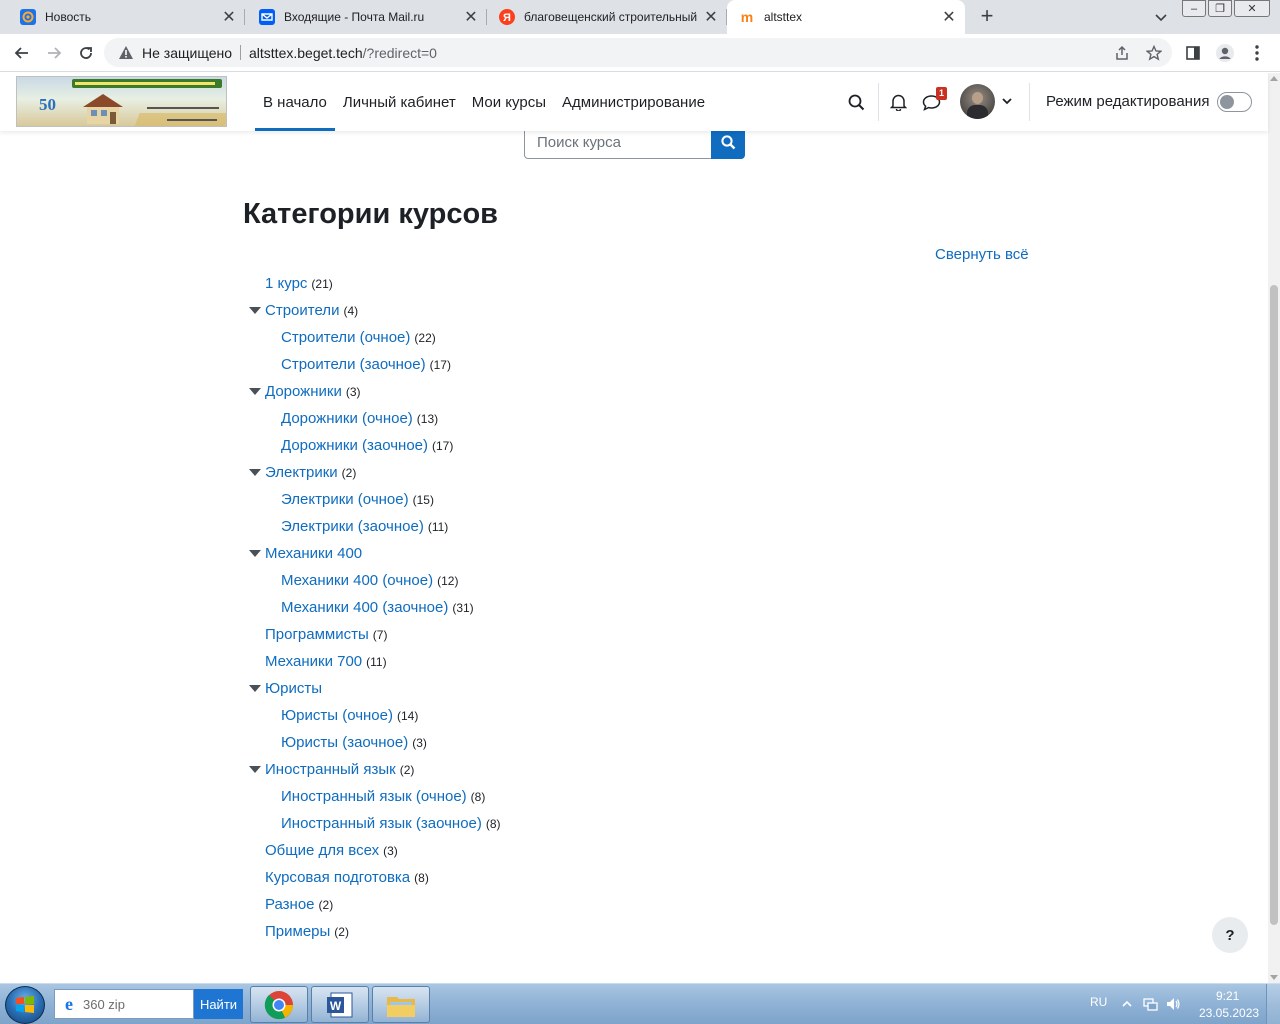 The height and width of the screenshot is (1024, 1280). I want to click on tray-expand-icon, so click(1127, 1004).